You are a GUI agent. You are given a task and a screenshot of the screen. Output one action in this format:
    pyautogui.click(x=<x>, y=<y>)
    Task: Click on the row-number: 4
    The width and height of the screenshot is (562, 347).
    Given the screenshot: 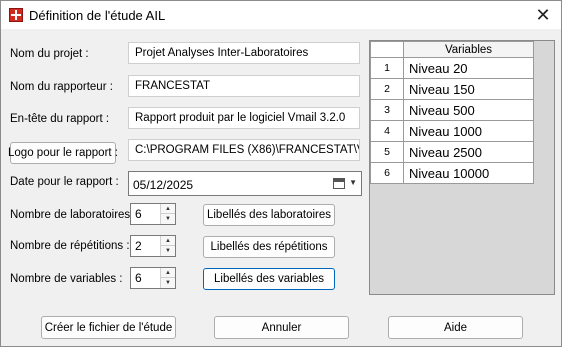 What is the action you would take?
    pyautogui.click(x=387, y=131)
    